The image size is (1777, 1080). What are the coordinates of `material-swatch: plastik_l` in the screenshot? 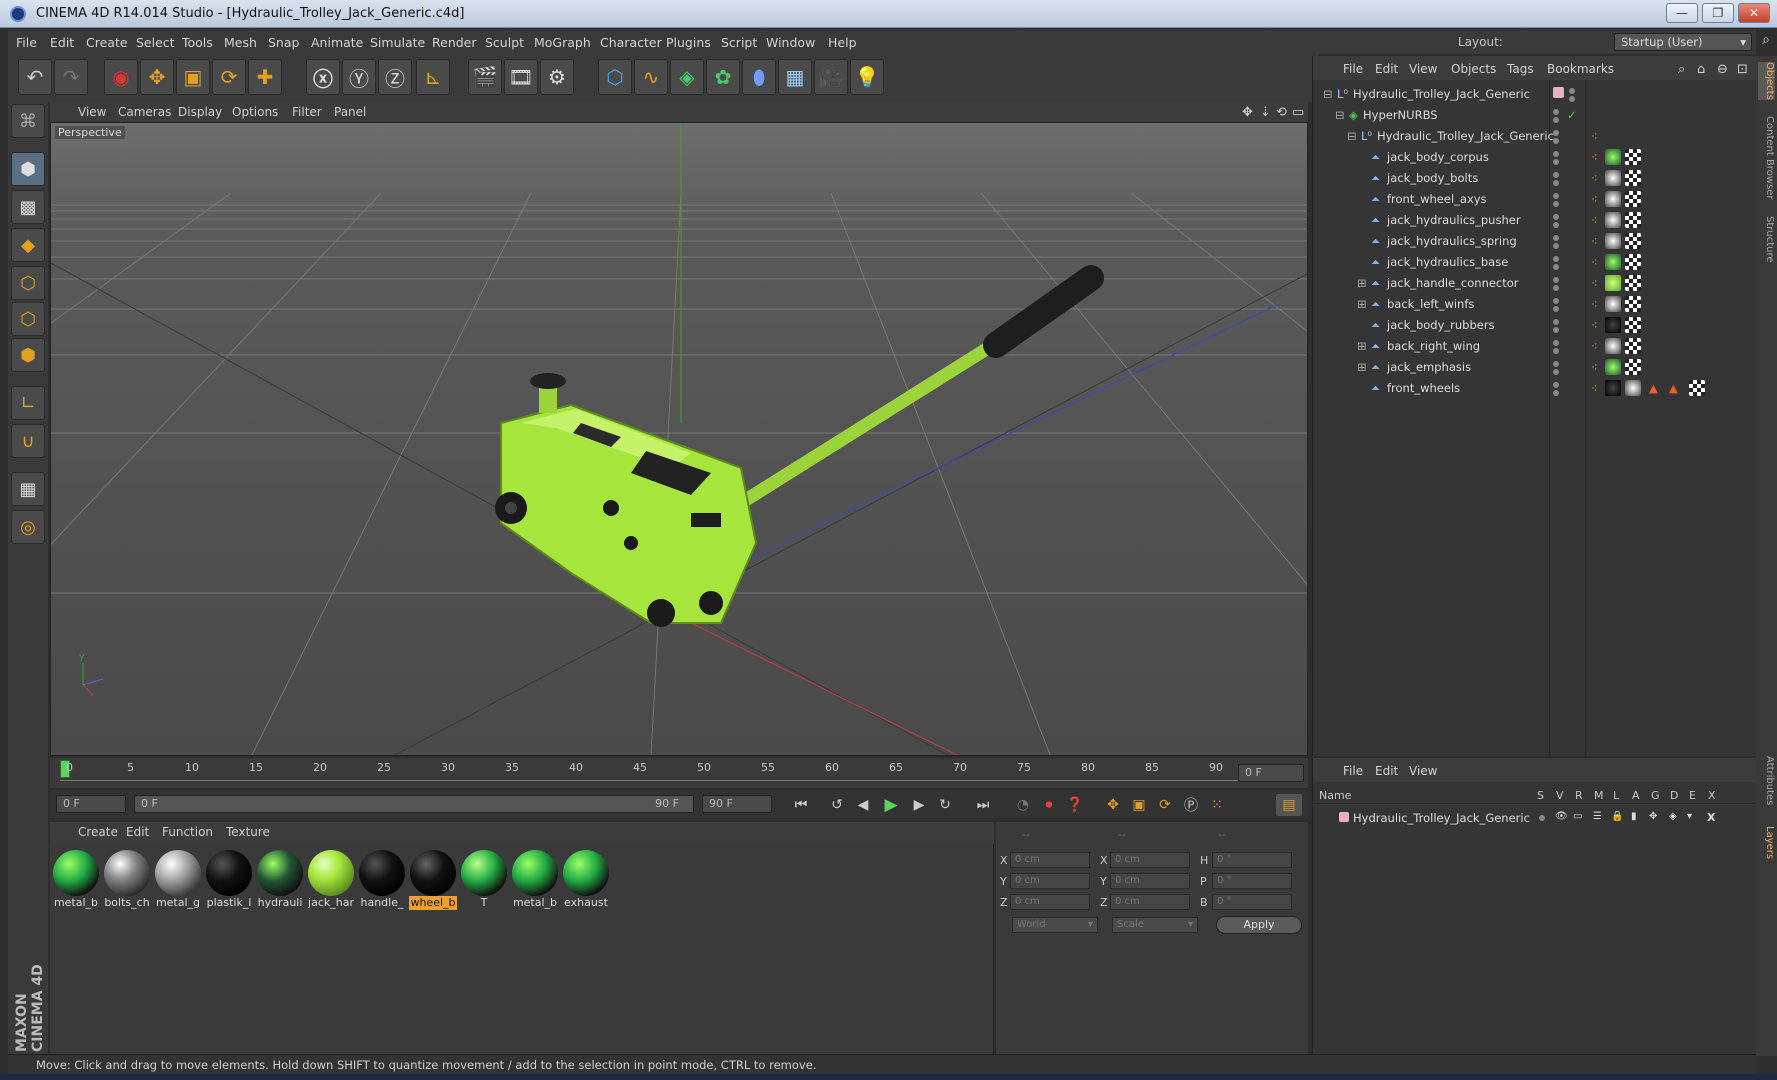 It's located at (229, 881).